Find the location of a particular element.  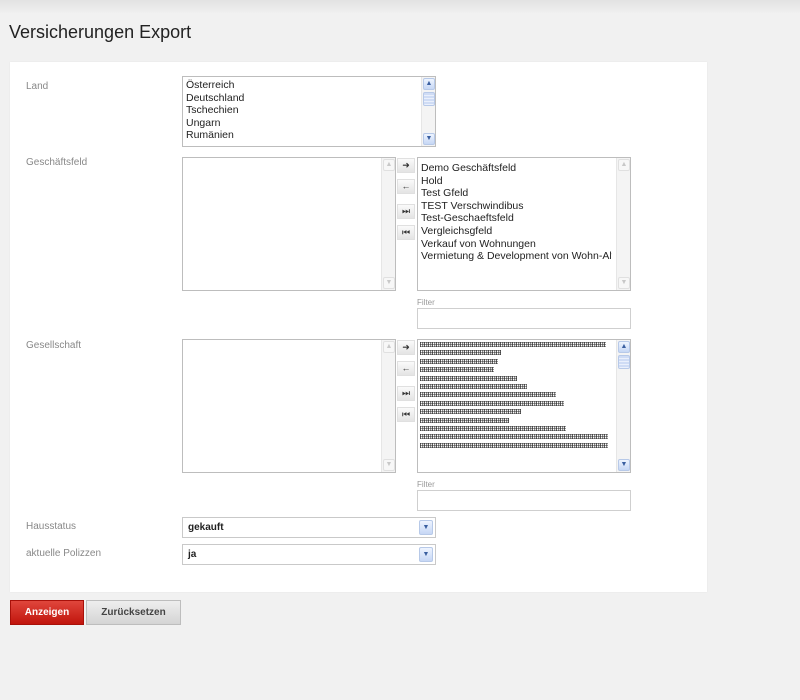

redacted-company-names is located at coordinates (517, 406).